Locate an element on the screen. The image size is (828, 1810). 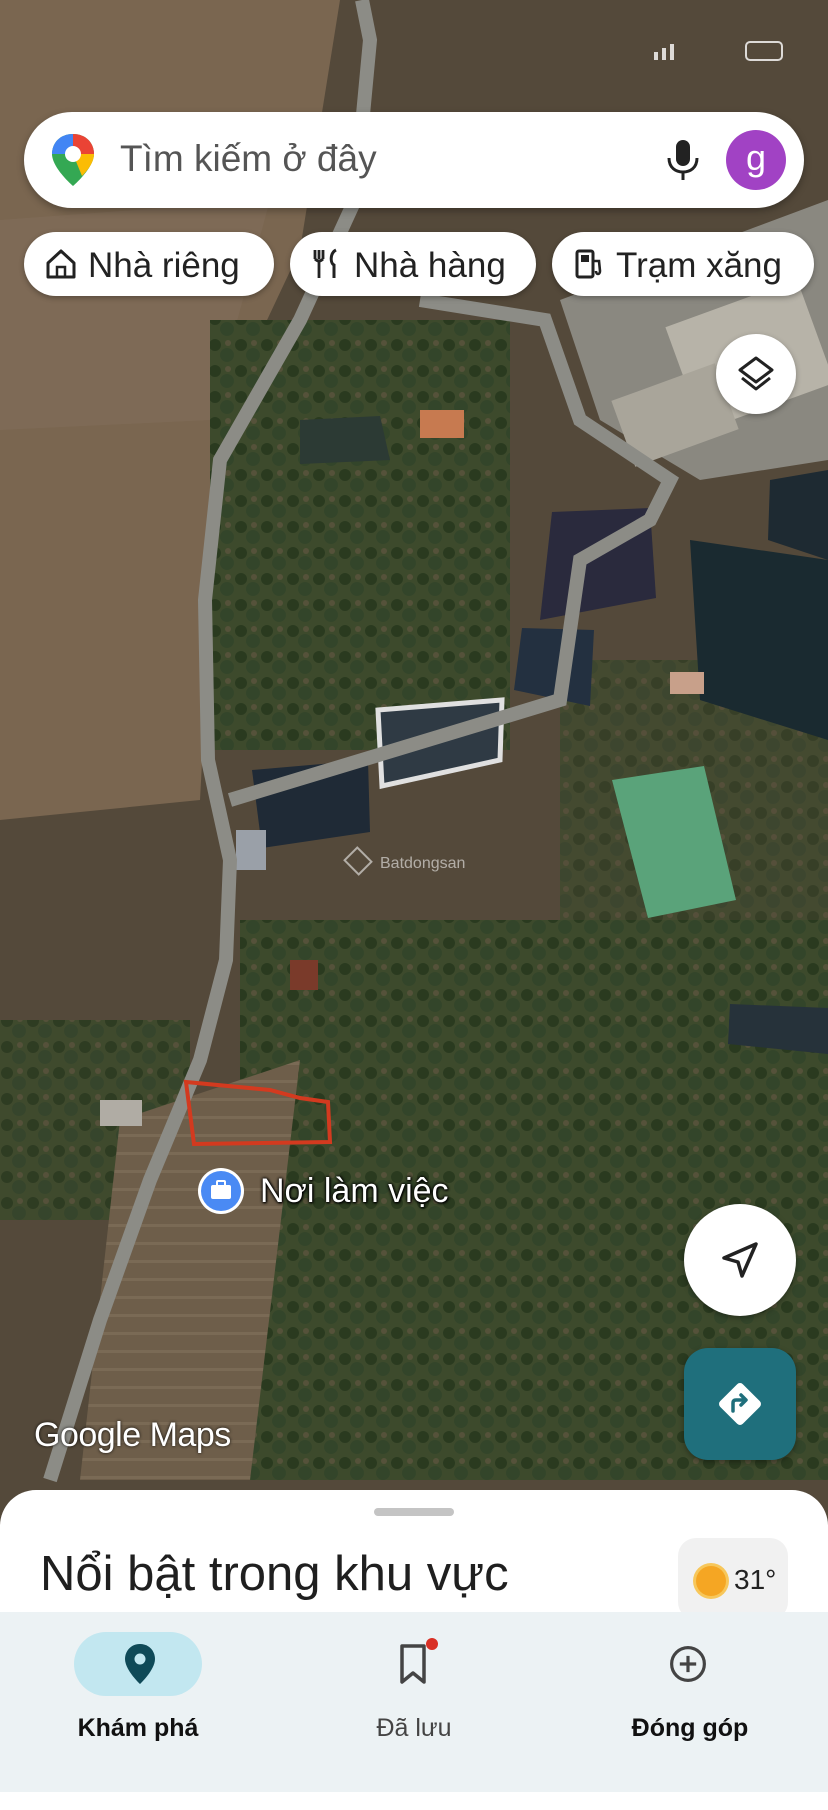
drag-handle is located at coordinates (414, 1512).